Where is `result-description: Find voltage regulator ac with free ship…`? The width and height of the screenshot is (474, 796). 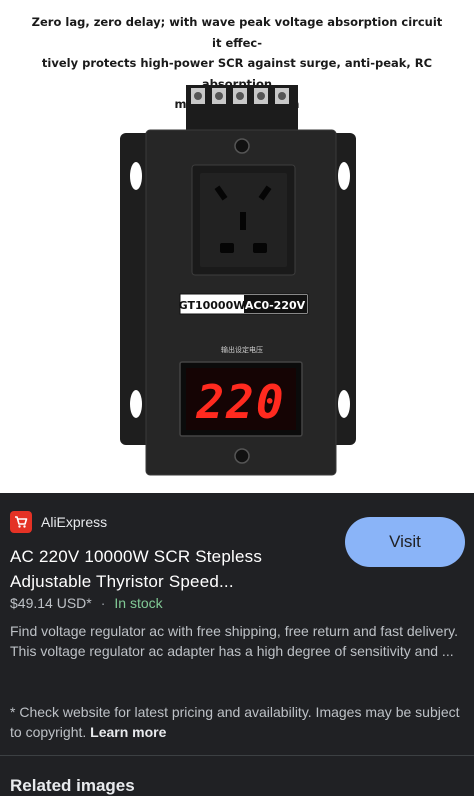 result-description: Find voltage regulator ac with free ship… is located at coordinates (234, 641).